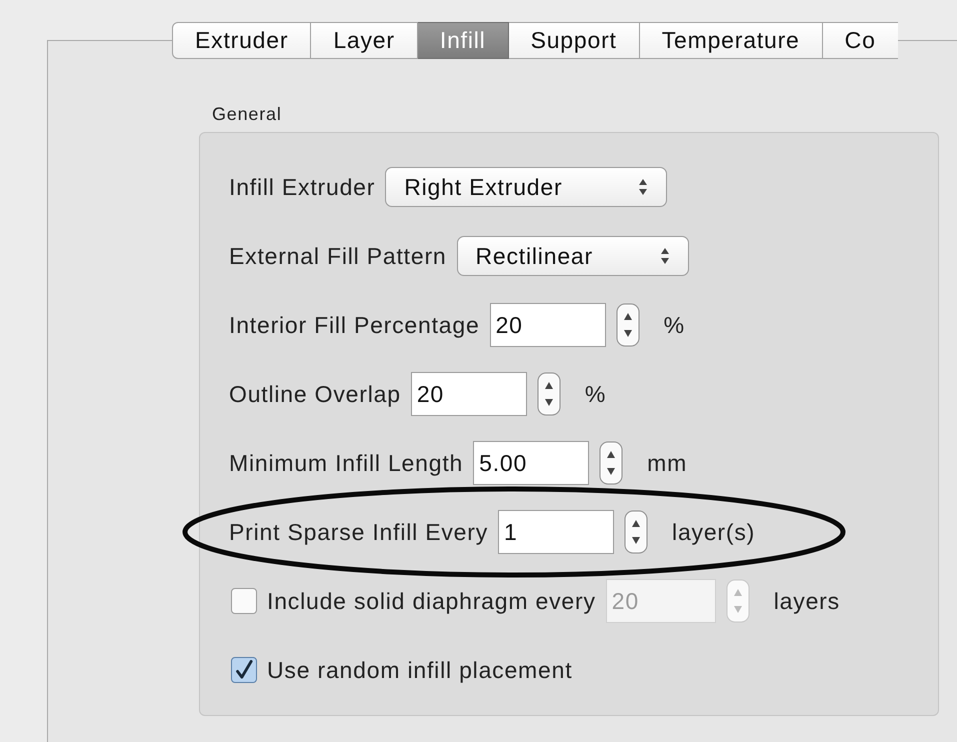  I want to click on tab: Extruder, so click(242, 40).